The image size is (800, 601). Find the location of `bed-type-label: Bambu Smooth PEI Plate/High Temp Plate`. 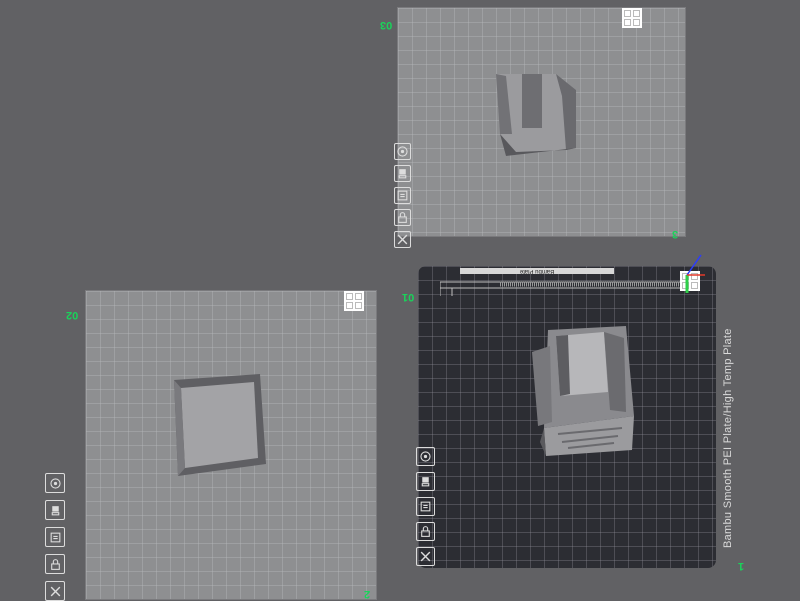

bed-type-label: Bambu Smooth PEI Plate/High Temp Plate is located at coordinates (728, 438).